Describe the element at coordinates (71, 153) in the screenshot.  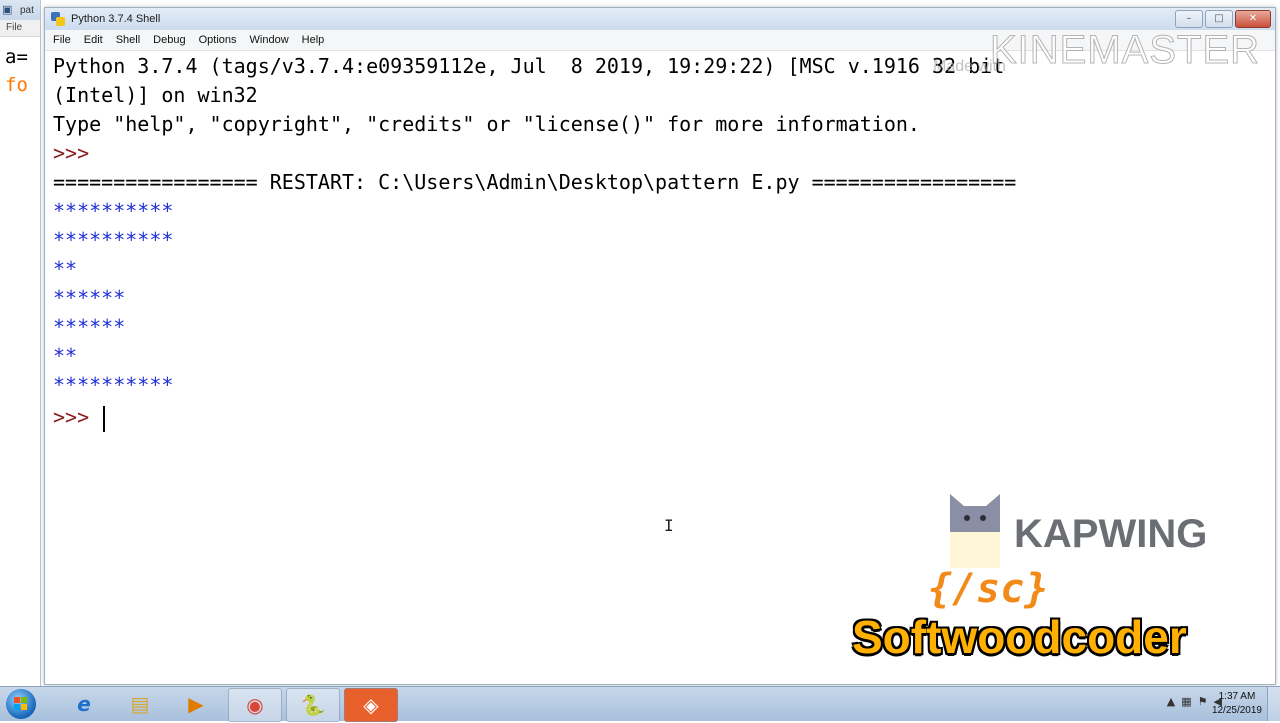
I see `shell-prompt: >>>` at that location.